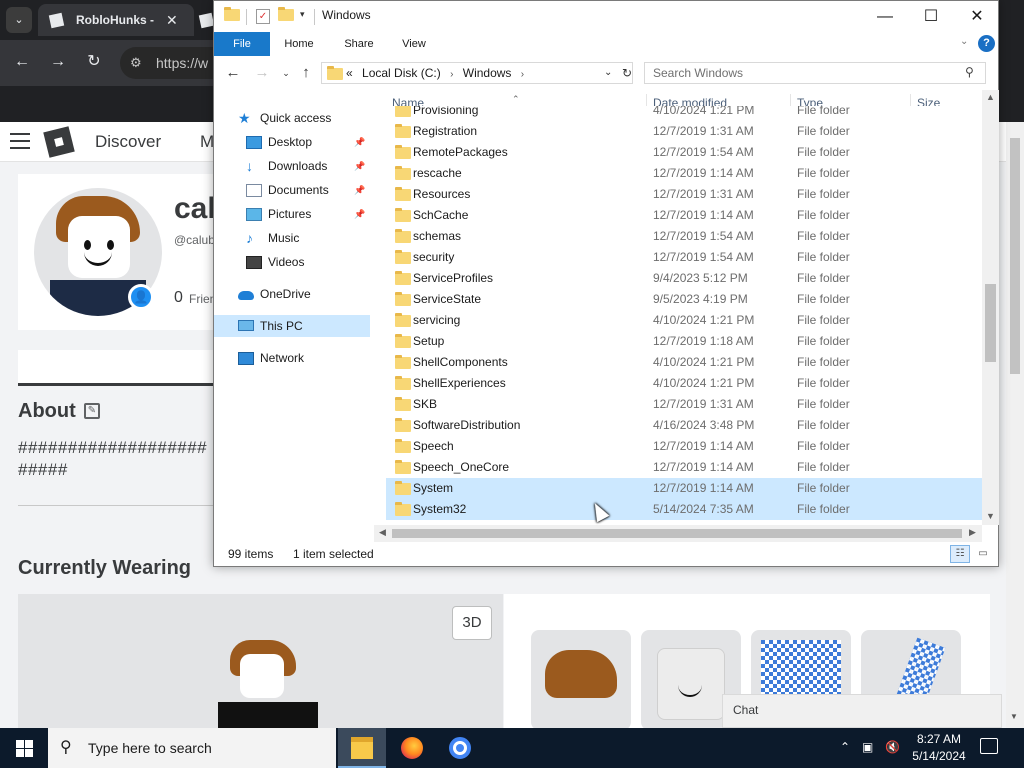 This screenshot has height=768, width=1024. What do you see at coordinates (684, 320) in the screenshot?
I see `file-row: servicing 4/10/2024 1:21 PM File folder` at bounding box center [684, 320].